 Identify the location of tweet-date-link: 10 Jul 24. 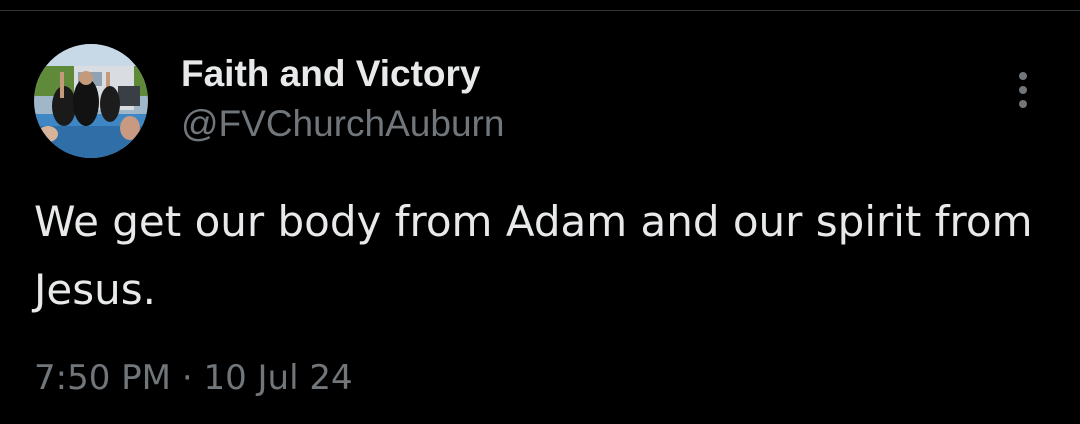
(277, 378).